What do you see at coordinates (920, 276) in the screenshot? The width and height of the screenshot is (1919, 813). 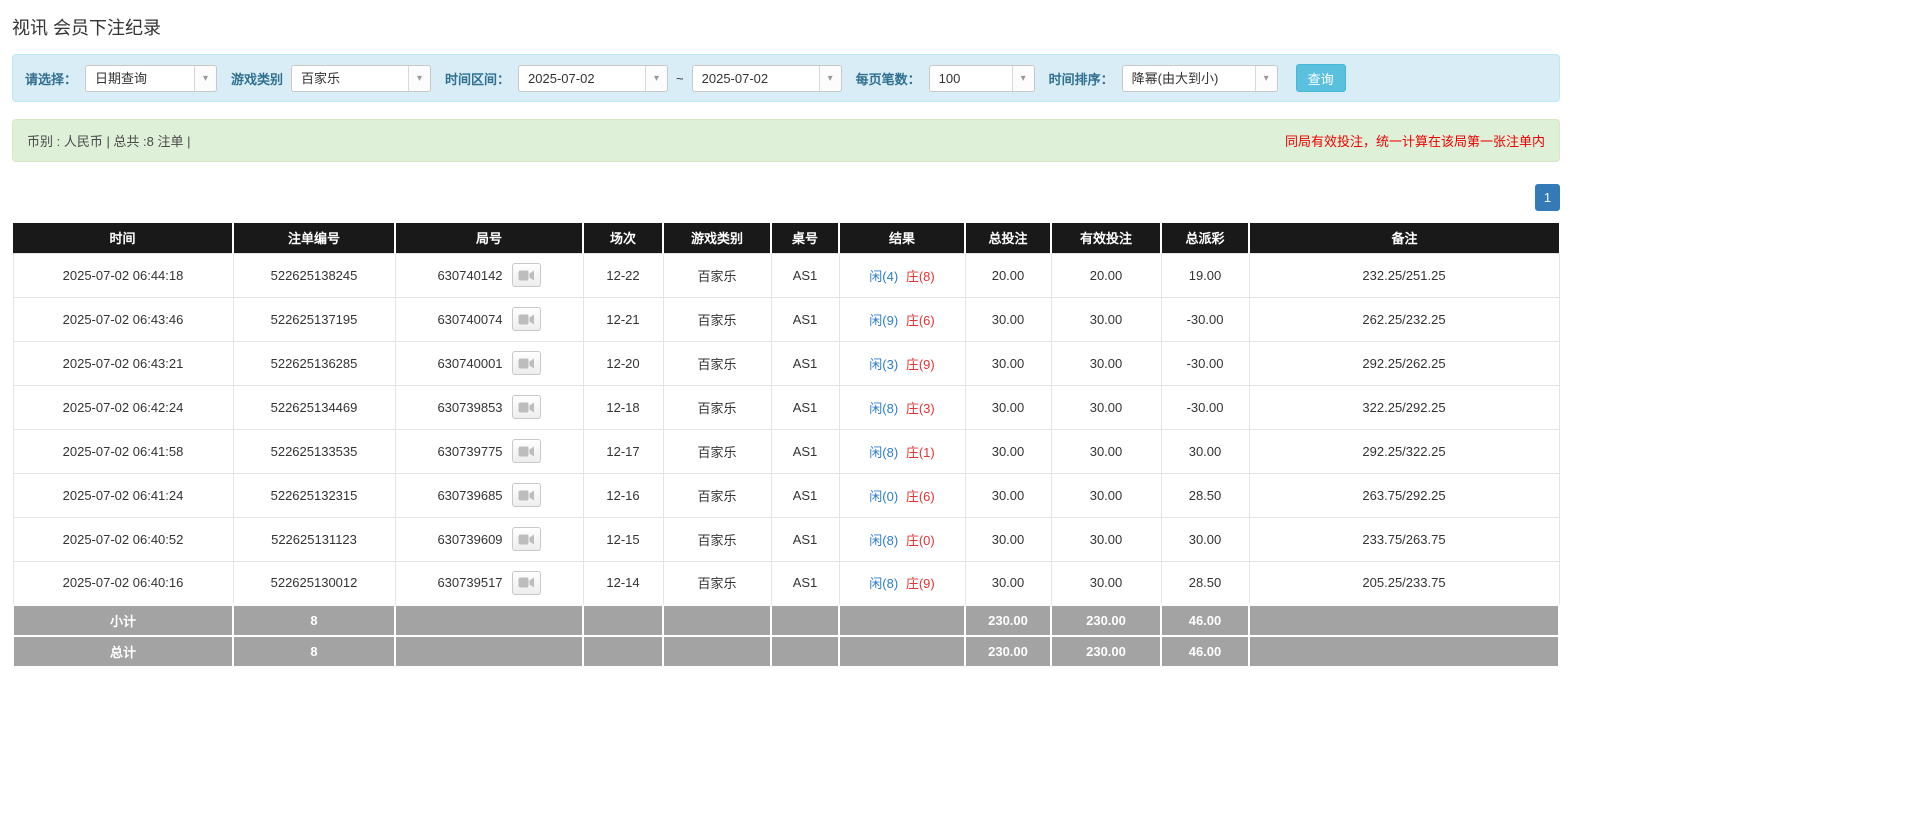 I see `result-banker: 庄(8)` at bounding box center [920, 276].